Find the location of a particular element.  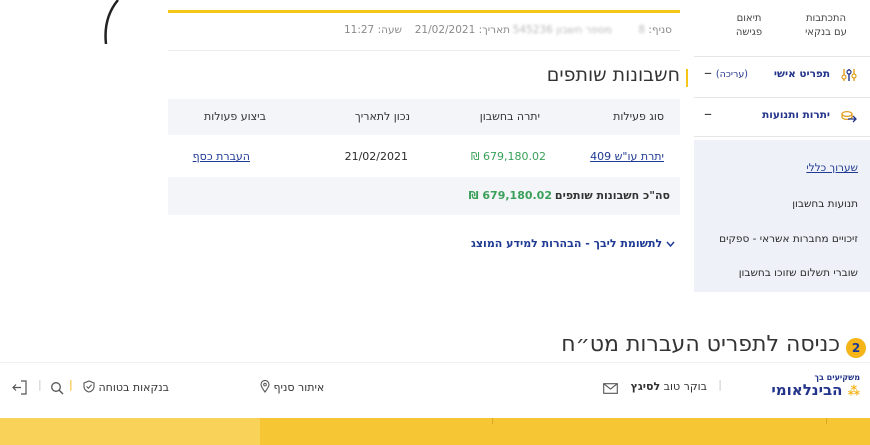

total-value: ₪ 679,180.02 is located at coordinates (510, 195).